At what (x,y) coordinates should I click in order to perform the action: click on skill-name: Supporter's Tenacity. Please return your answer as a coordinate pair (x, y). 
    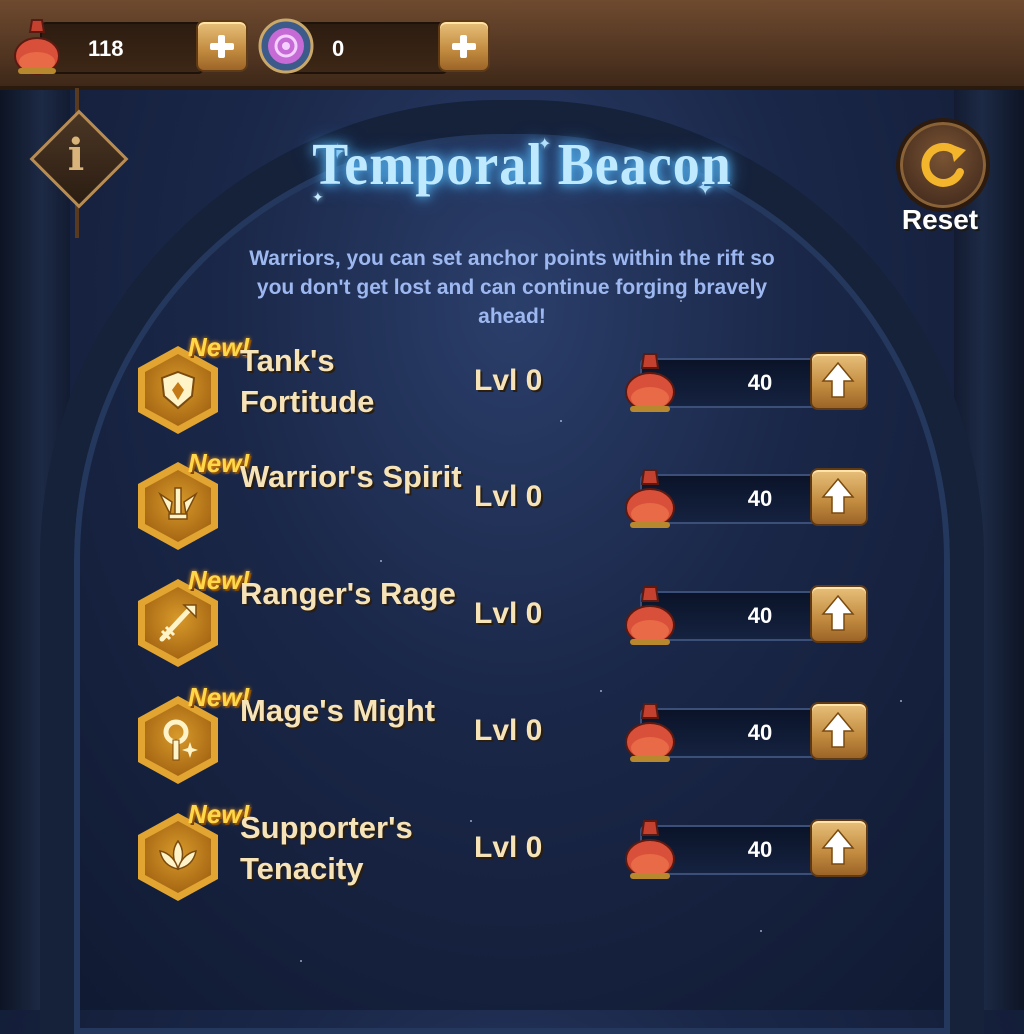
    Looking at the image, I should click on (326, 848).